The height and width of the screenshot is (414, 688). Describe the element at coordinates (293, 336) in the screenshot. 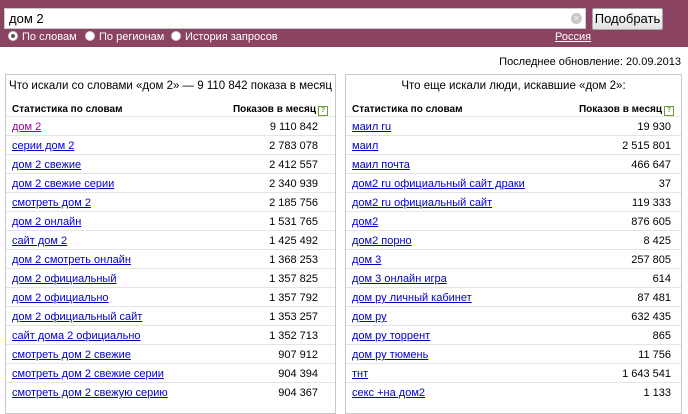

I see `impressions-count: 1 352 713` at that location.